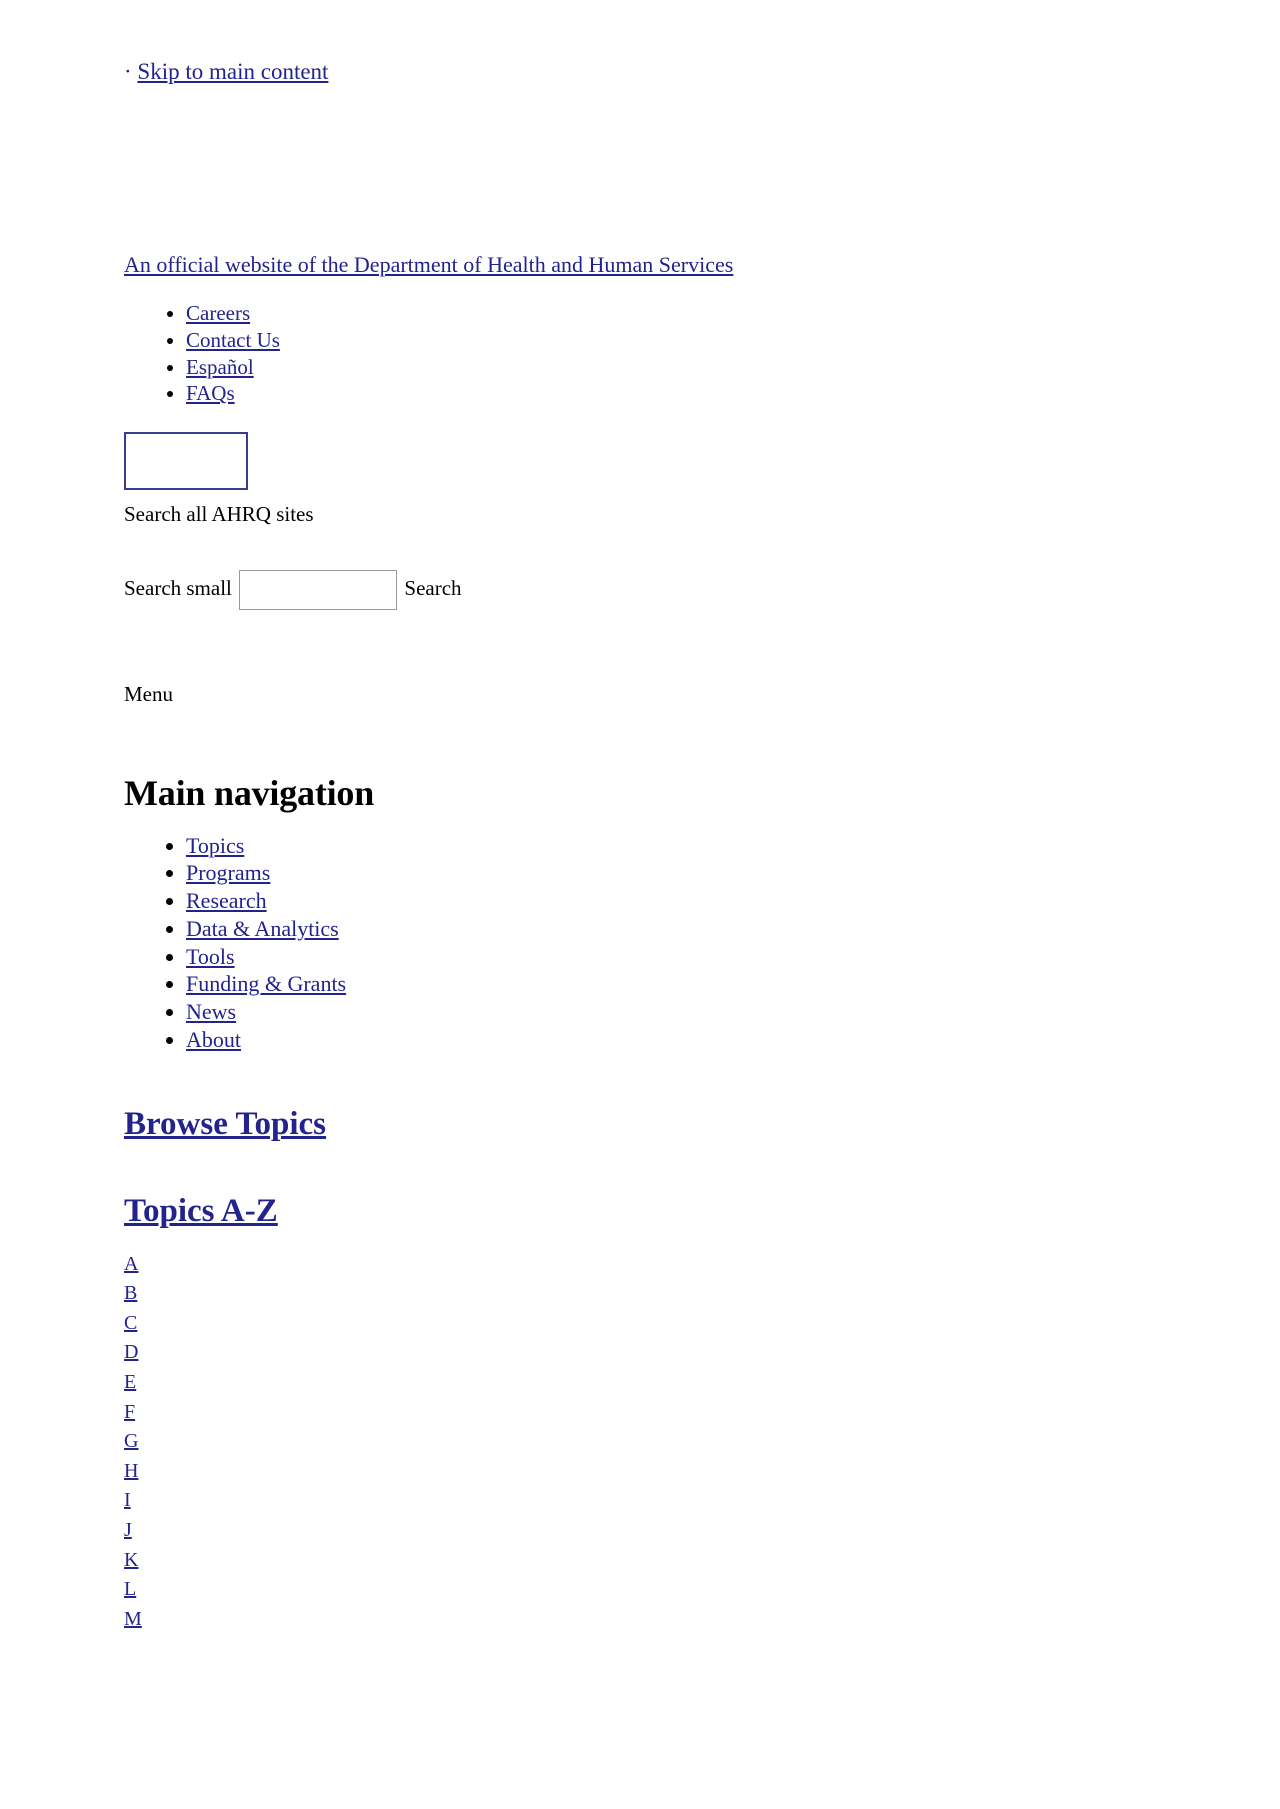  Describe the element at coordinates (131, 1324) in the screenshot. I see `az-letter-c: C` at that location.